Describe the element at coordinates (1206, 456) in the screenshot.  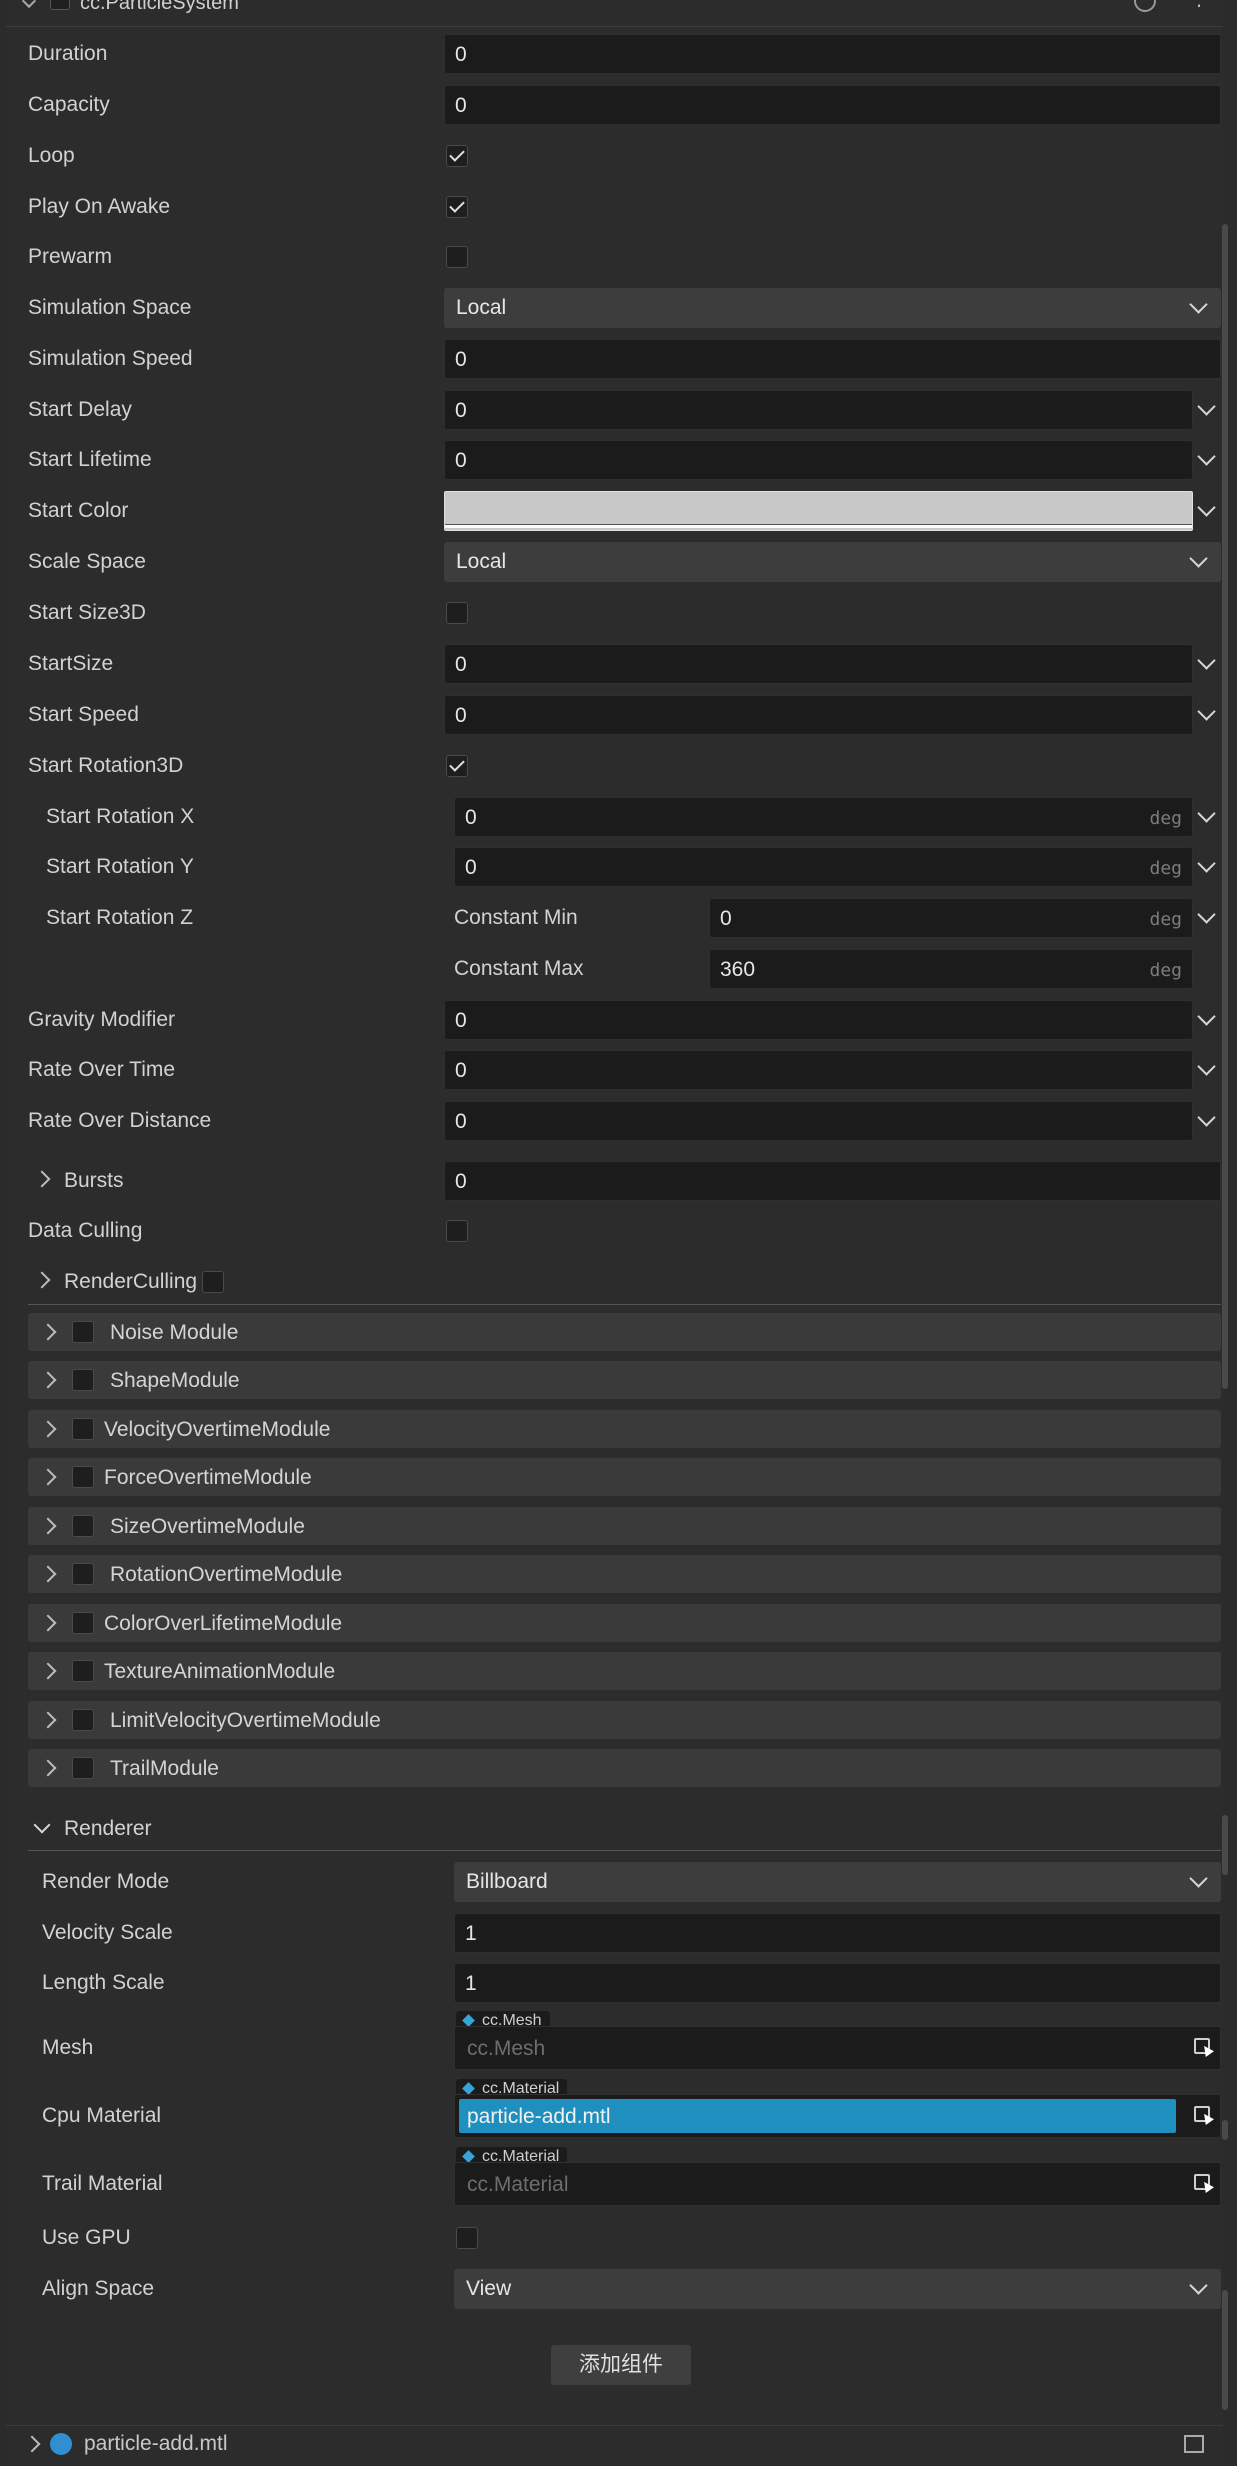
I see `start-lifetime-mode-chevron-icon` at that location.